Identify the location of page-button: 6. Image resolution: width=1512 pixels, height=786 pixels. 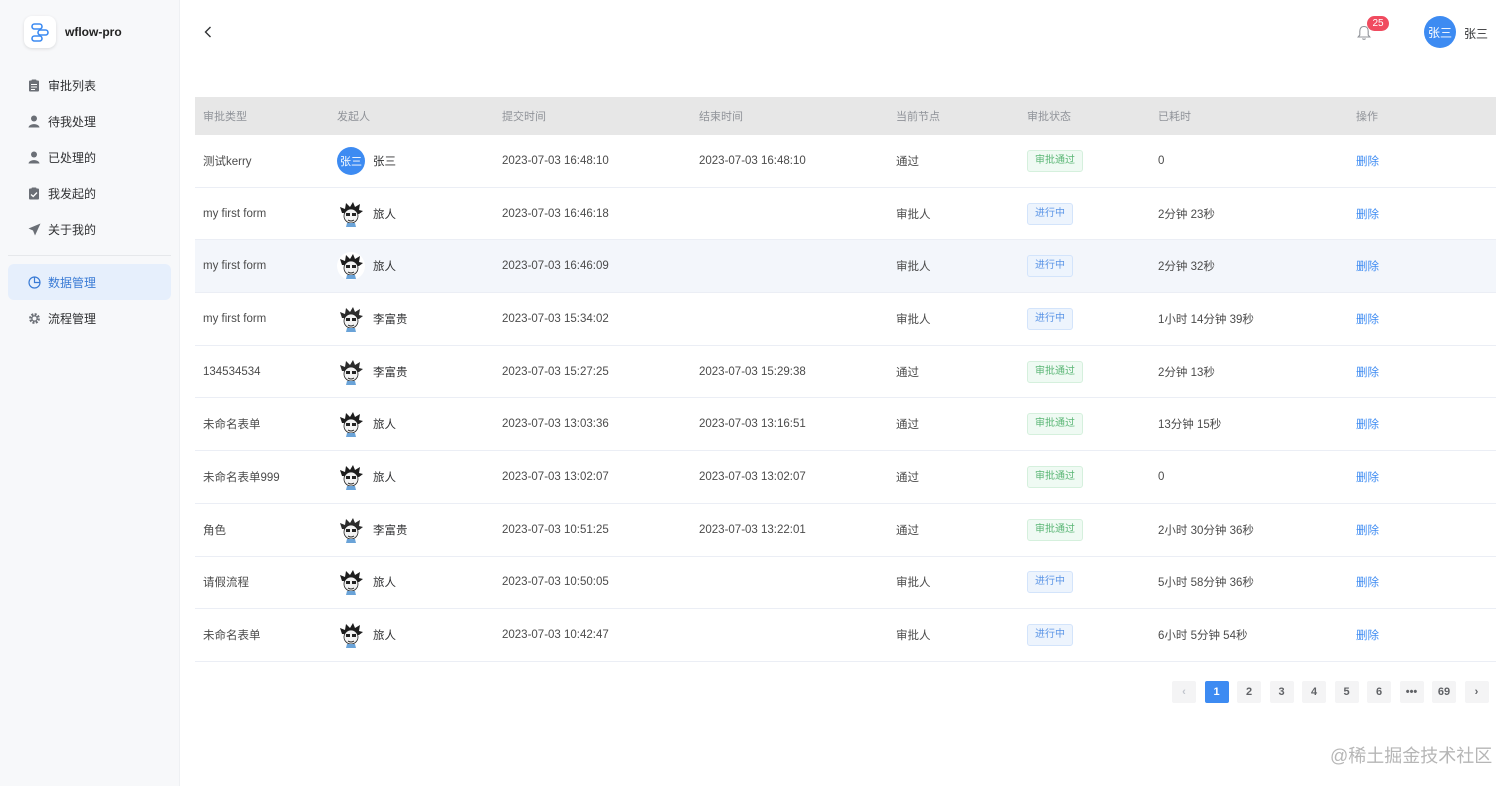
(1379, 692).